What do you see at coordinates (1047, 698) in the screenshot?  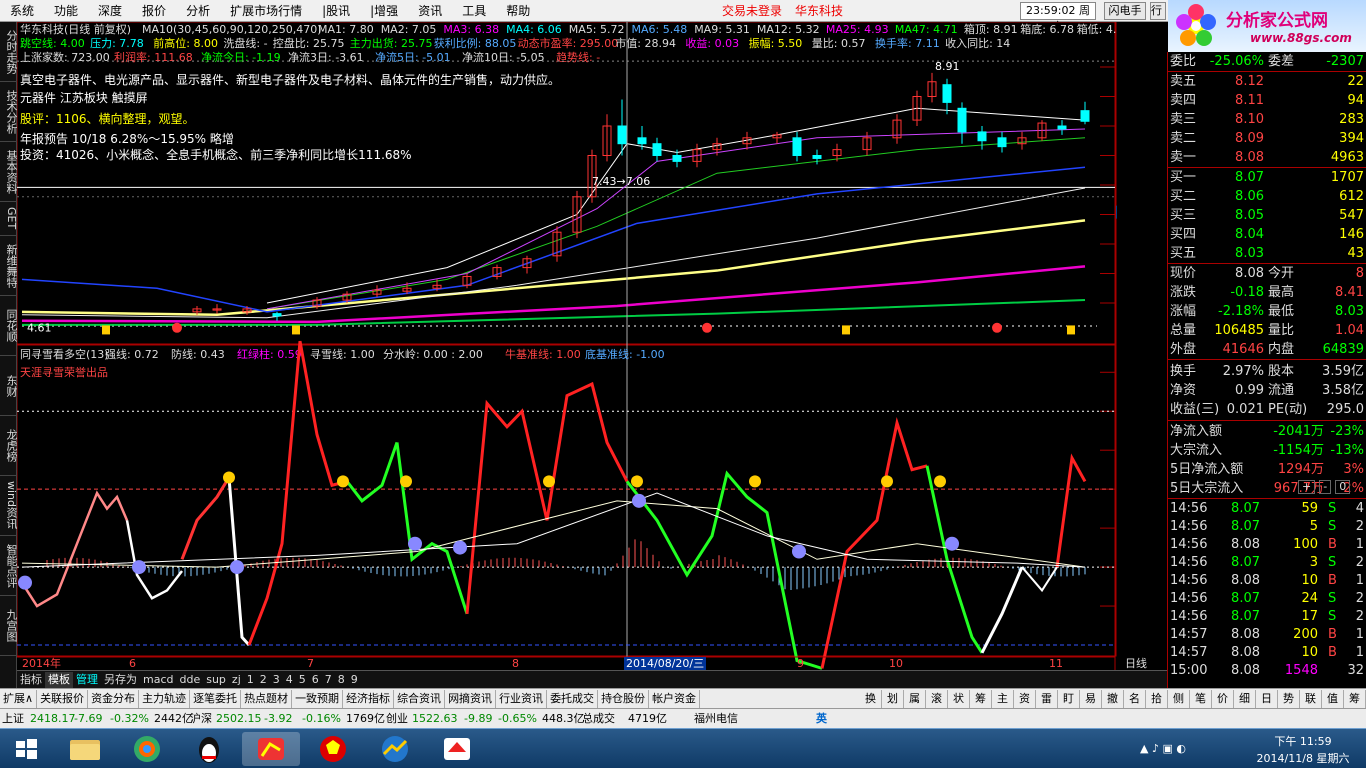 I see `bottom-icon-8: 雷` at bounding box center [1047, 698].